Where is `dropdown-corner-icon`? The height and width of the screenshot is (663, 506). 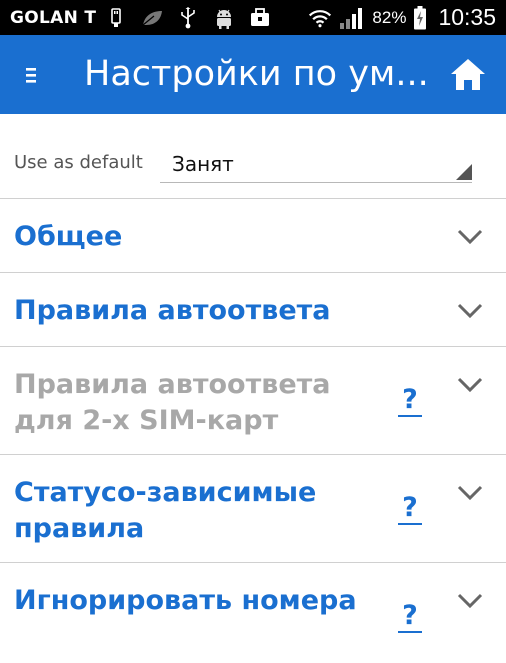 dropdown-corner-icon is located at coordinates (464, 172).